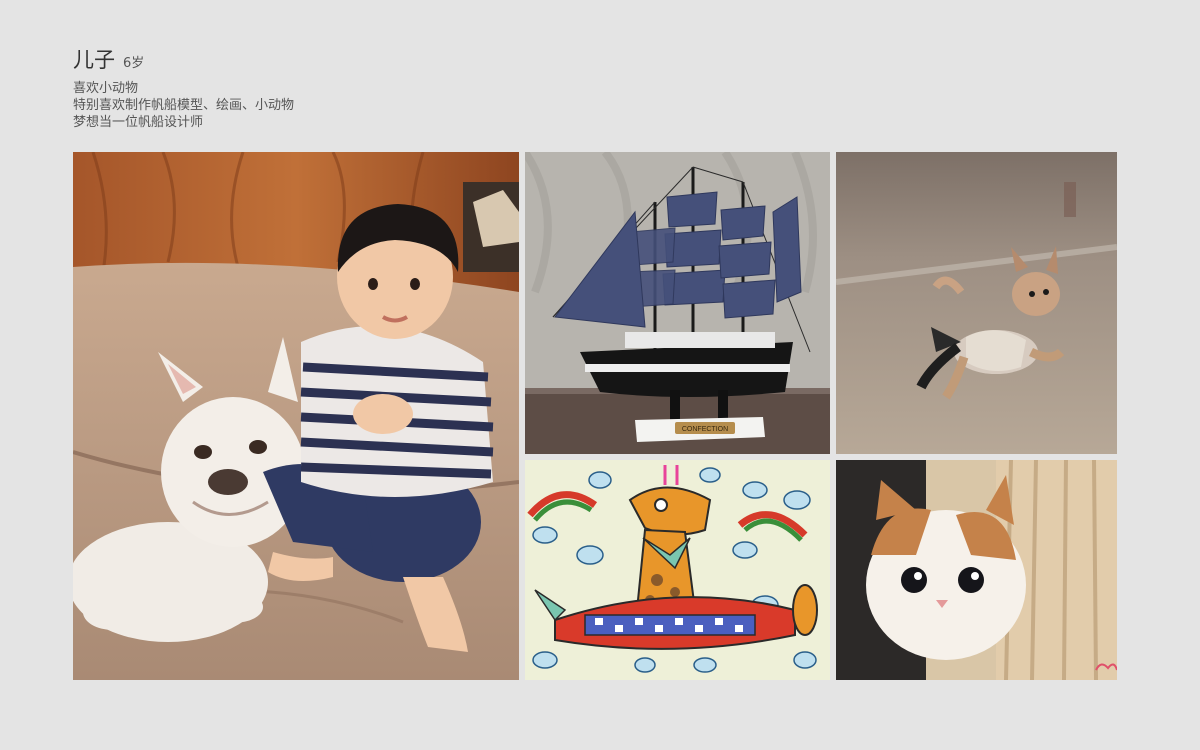 The width and height of the screenshot is (1200, 750). Describe the element at coordinates (183, 59) in the screenshot. I see `title-row: 儿子 6岁` at that location.